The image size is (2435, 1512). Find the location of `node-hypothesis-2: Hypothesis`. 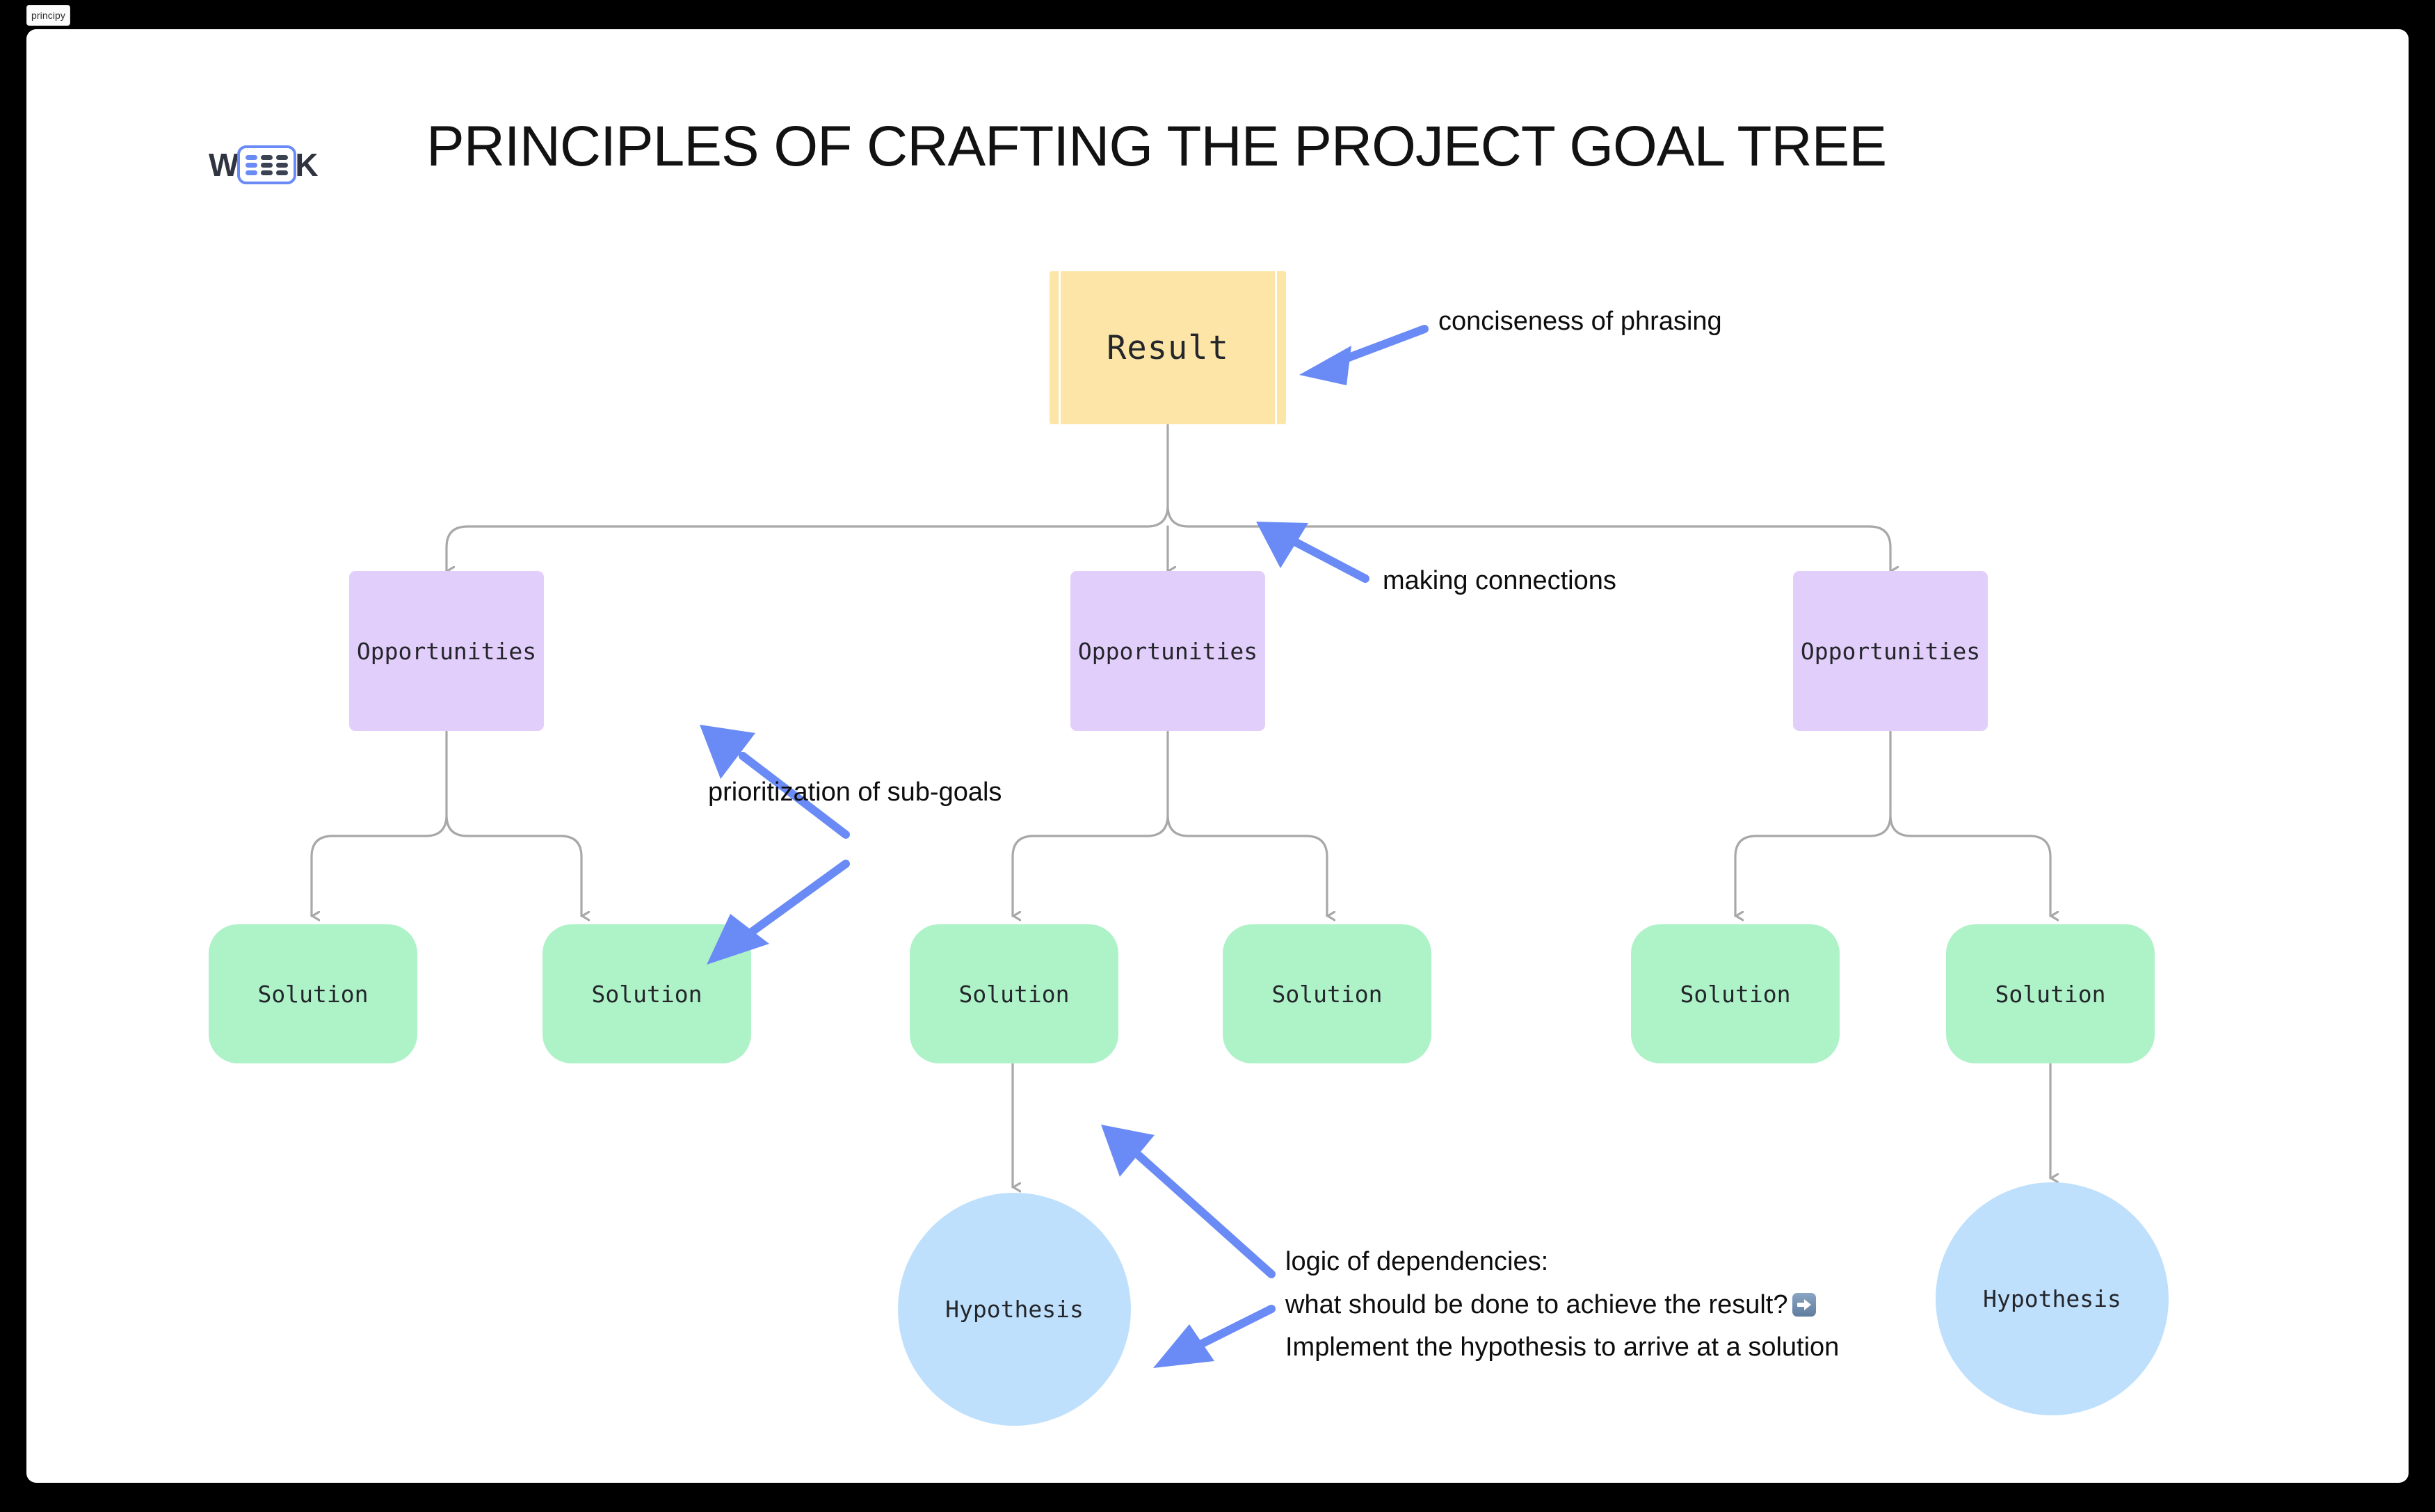

node-hypothesis-2: Hypothesis is located at coordinates (2052, 1298).